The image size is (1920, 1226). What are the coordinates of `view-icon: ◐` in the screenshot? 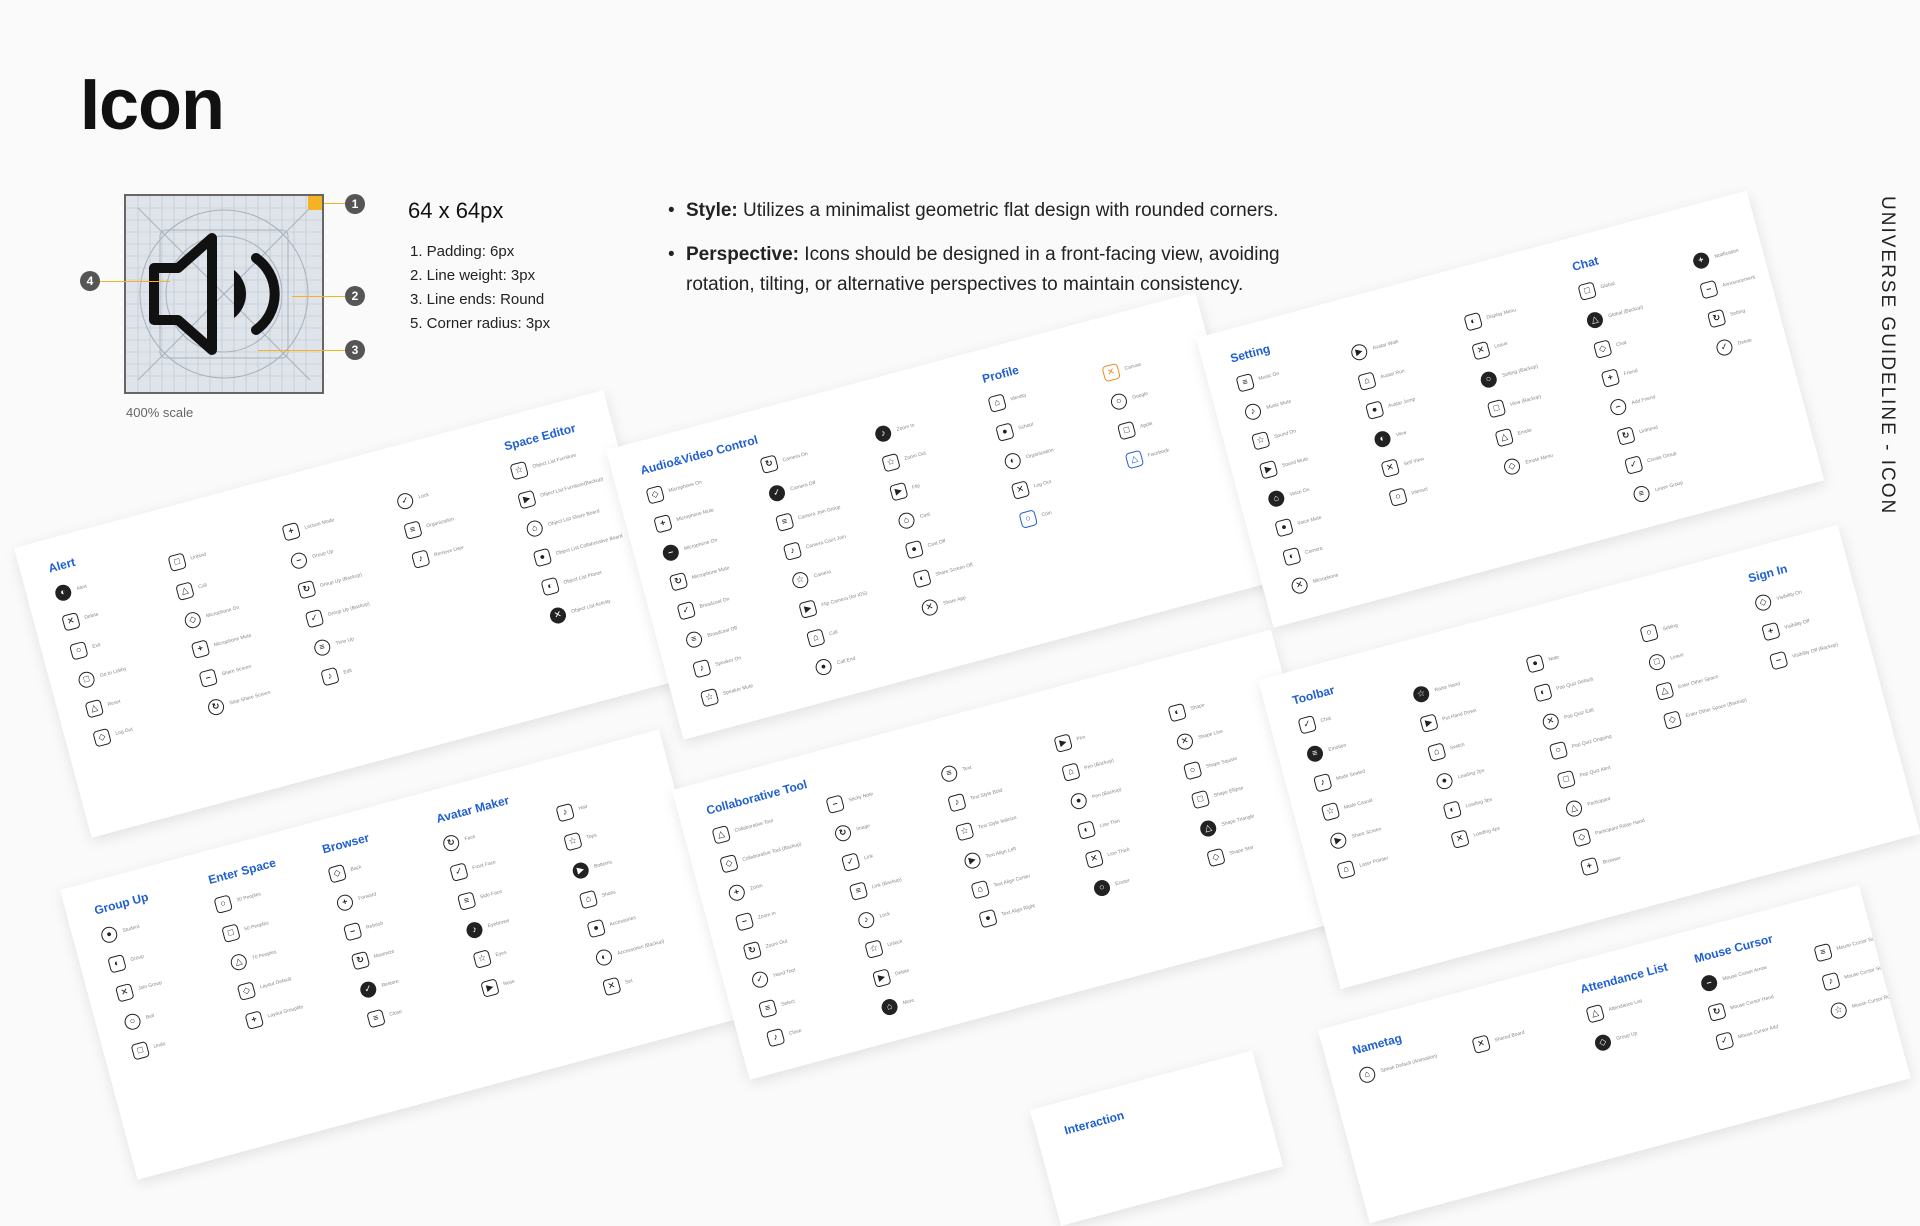 It's located at (1382, 439).